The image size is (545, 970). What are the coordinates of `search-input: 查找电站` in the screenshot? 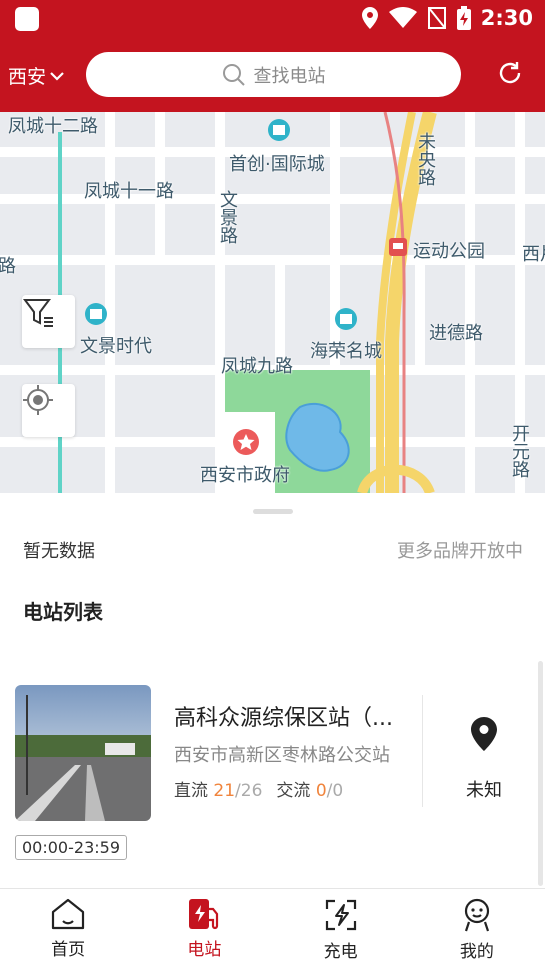 It's located at (273, 74).